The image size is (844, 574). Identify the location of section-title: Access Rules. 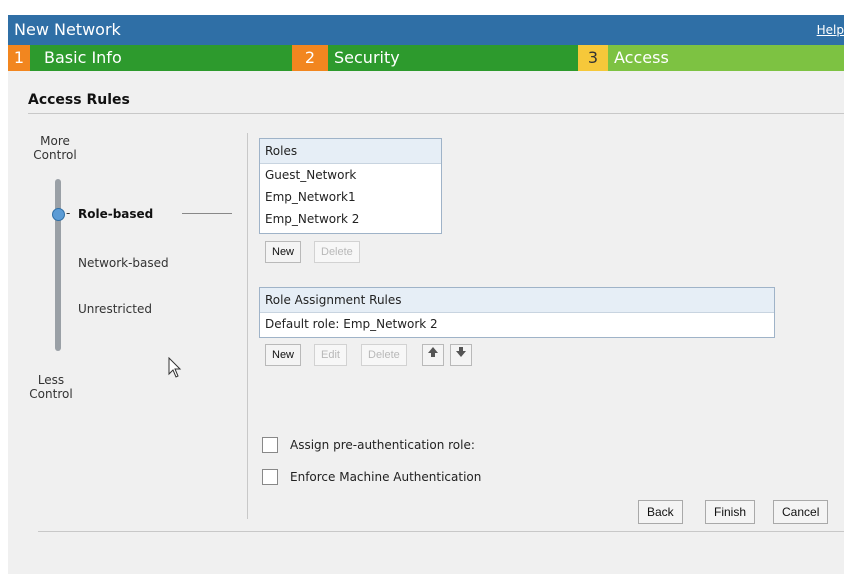
(79, 100).